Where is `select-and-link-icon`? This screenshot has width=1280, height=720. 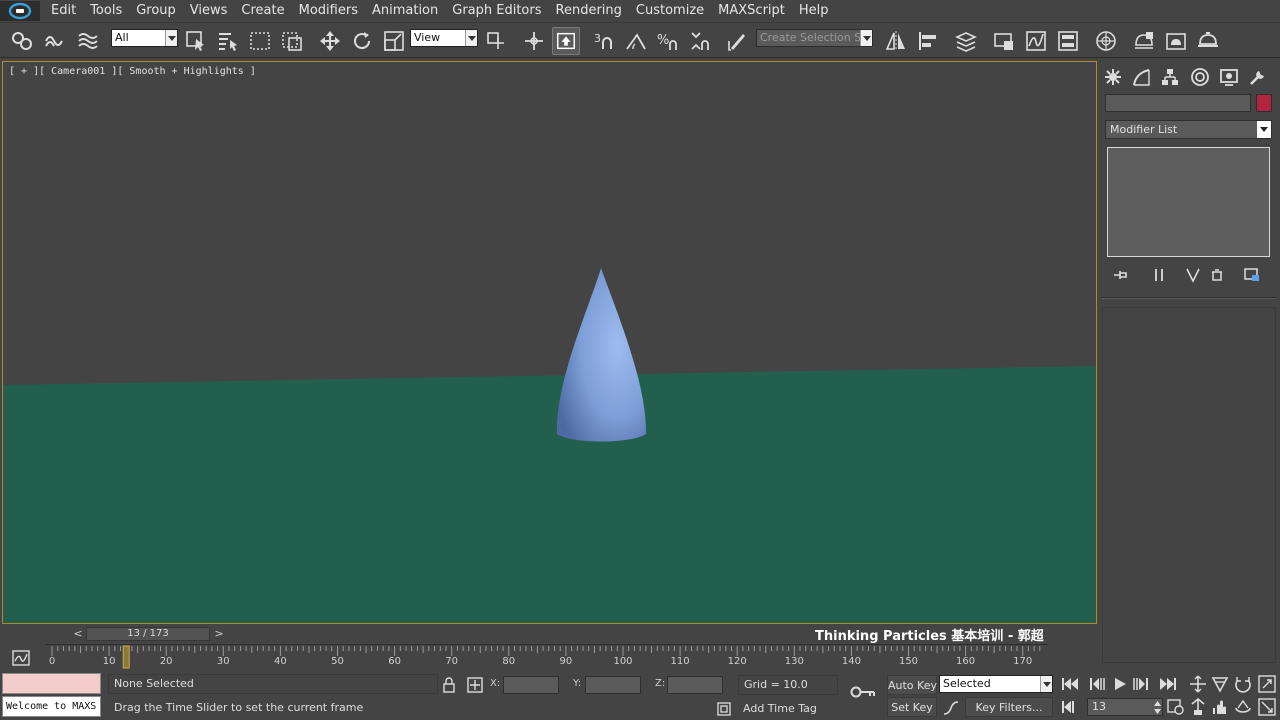 select-and-link-icon is located at coordinates (22, 41).